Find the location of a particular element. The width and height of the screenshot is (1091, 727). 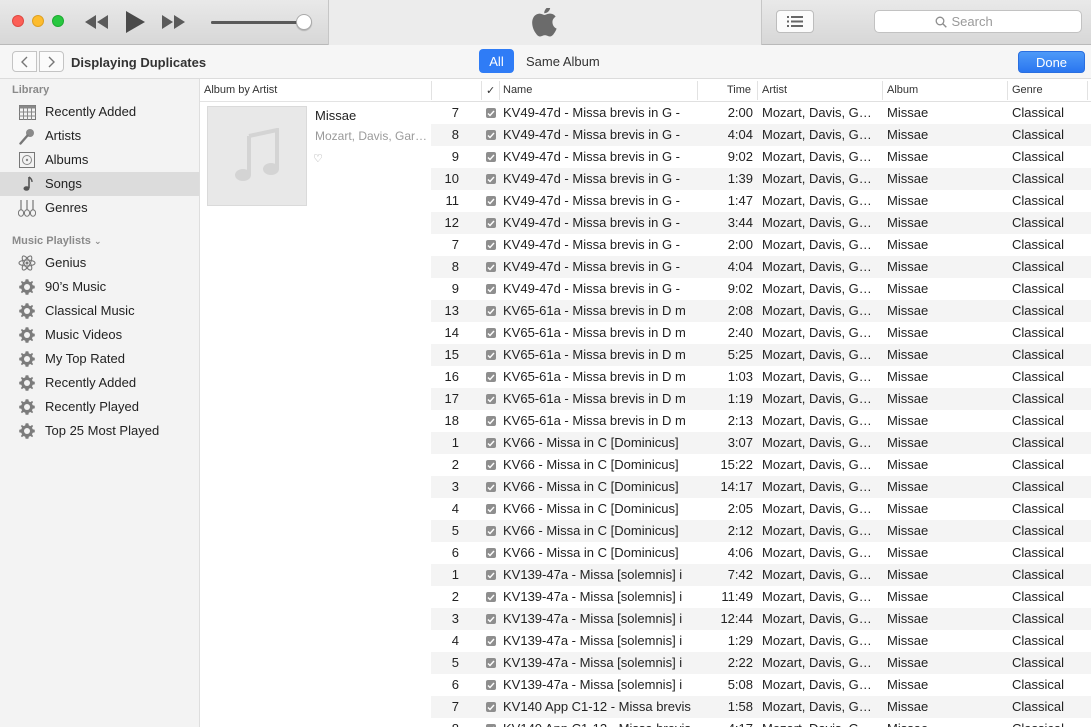

sidebar-item-songs: Songs is located at coordinates (99, 184).